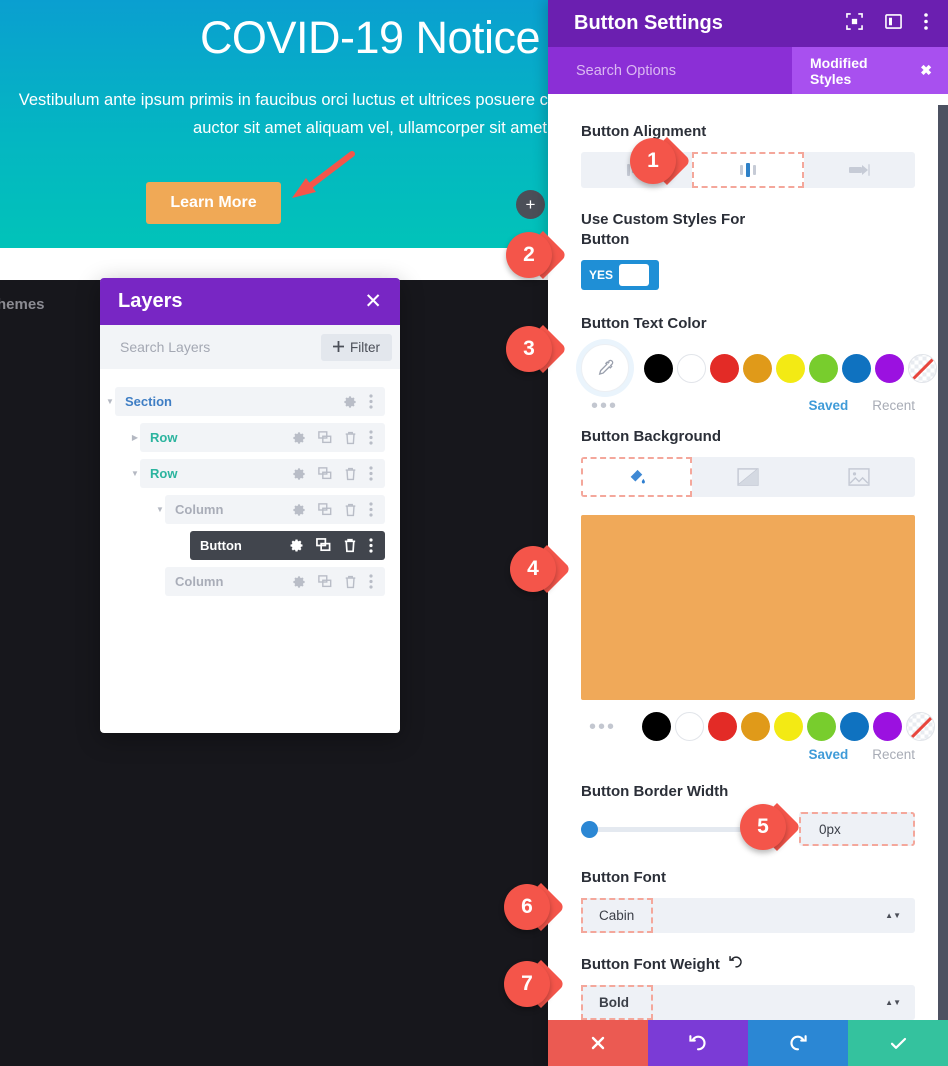  I want to click on redo-button, so click(798, 1043).